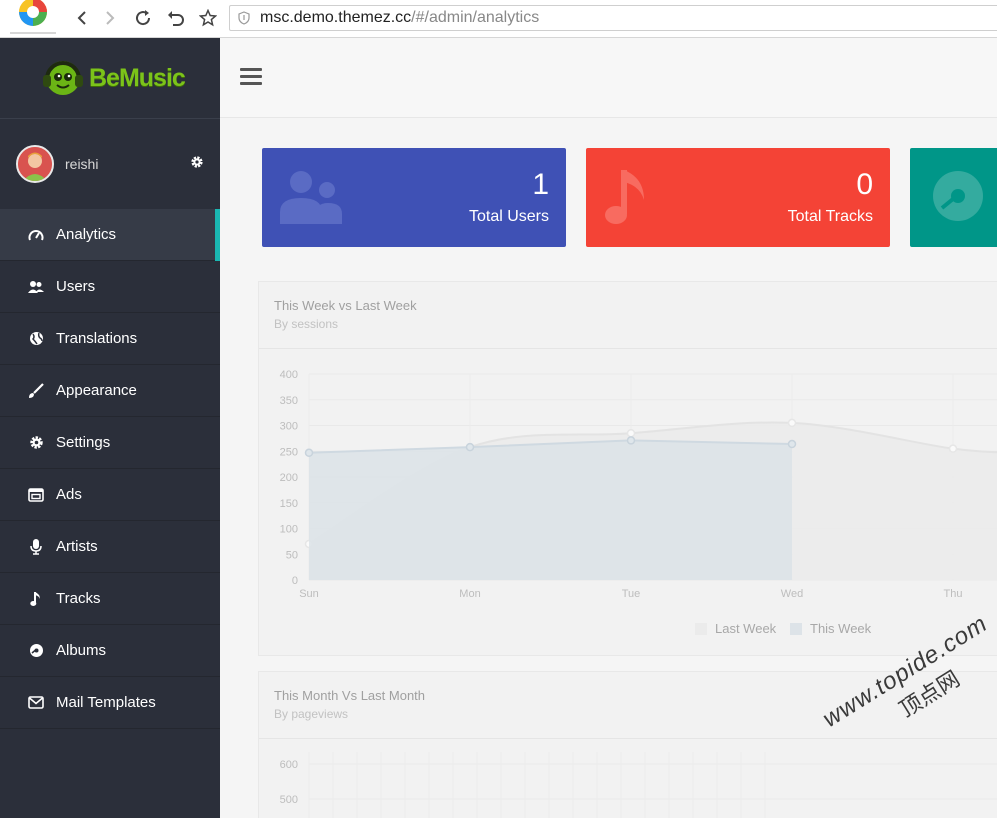  Describe the element at coordinates (738, 197) in the screenshot. I see `total-tracks-card: 0 Total Tracks` at that location.